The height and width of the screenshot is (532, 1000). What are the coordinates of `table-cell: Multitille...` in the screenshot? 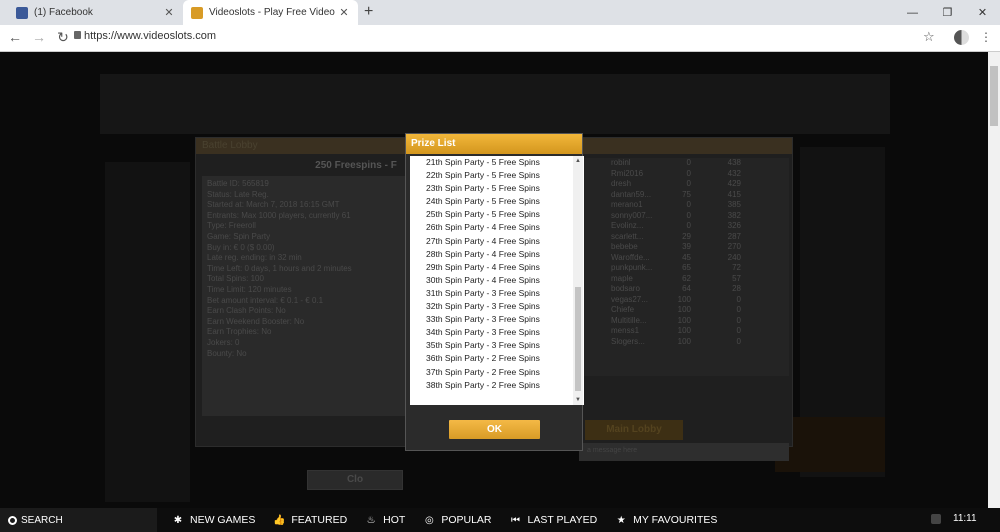 It's located at (629, 320).